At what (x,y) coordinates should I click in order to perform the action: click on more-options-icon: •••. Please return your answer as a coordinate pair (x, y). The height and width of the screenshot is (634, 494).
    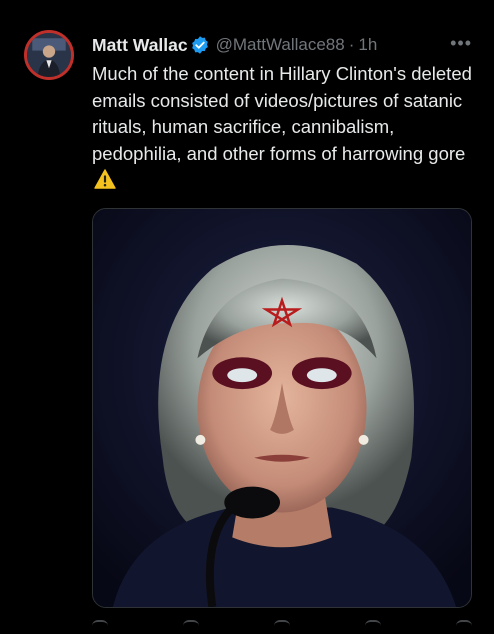
    Looking at the image, I should click on (461, 43).